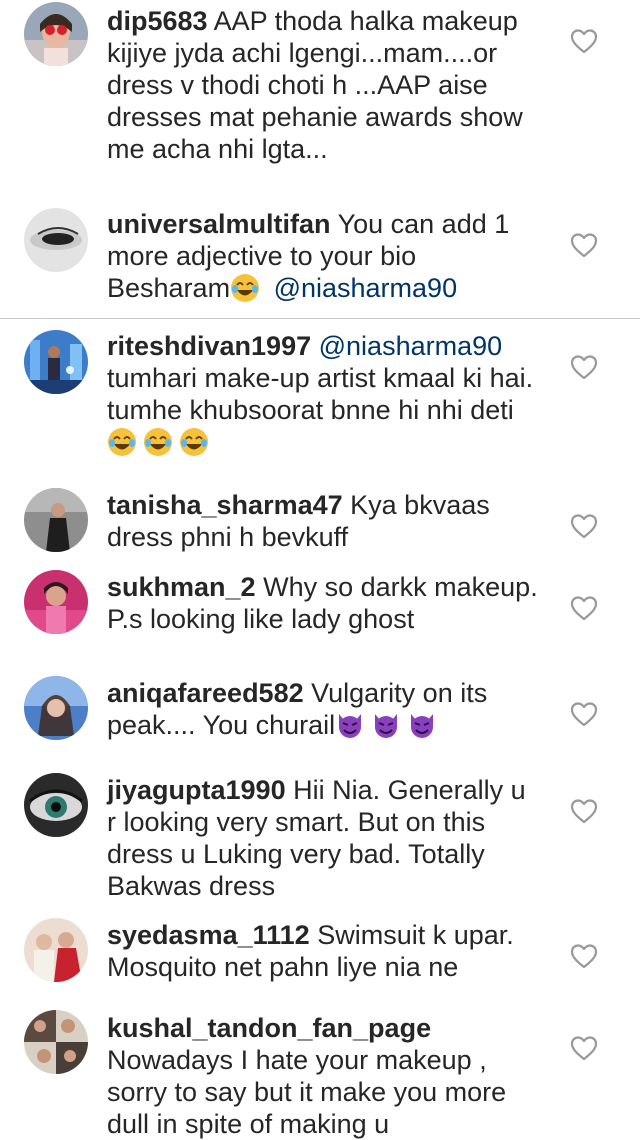  Describe the element at coordinates (208, 935) in the screenshot. I see `username: syedasma_1112` at that location.